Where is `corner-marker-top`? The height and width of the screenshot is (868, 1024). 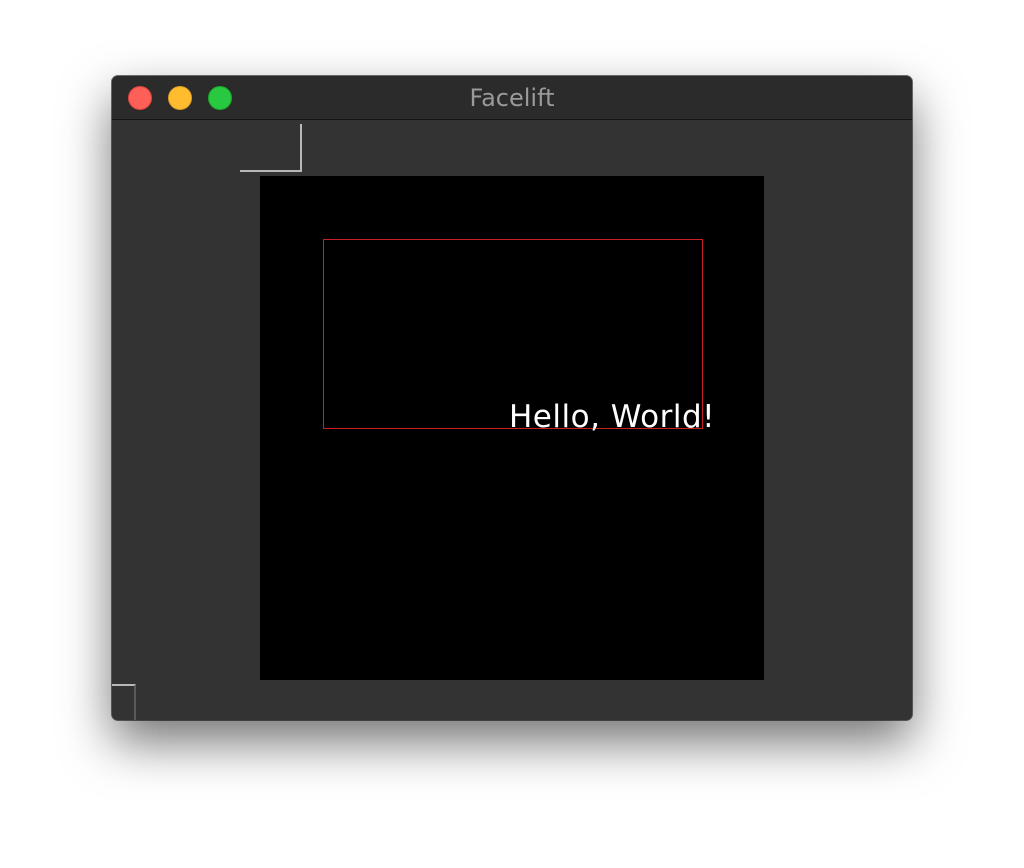 corner-marker-top is located at coordinates (271, 148).